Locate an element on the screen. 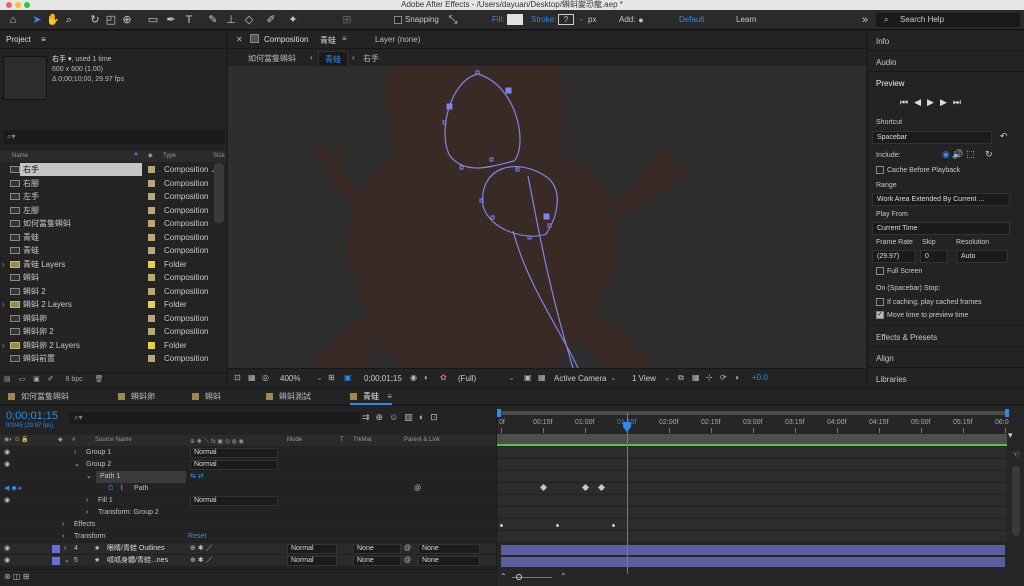 The height and width of the screenshot is (586, 1024). libraries-panel-header: Libraries is located at coordinates (891, 379).